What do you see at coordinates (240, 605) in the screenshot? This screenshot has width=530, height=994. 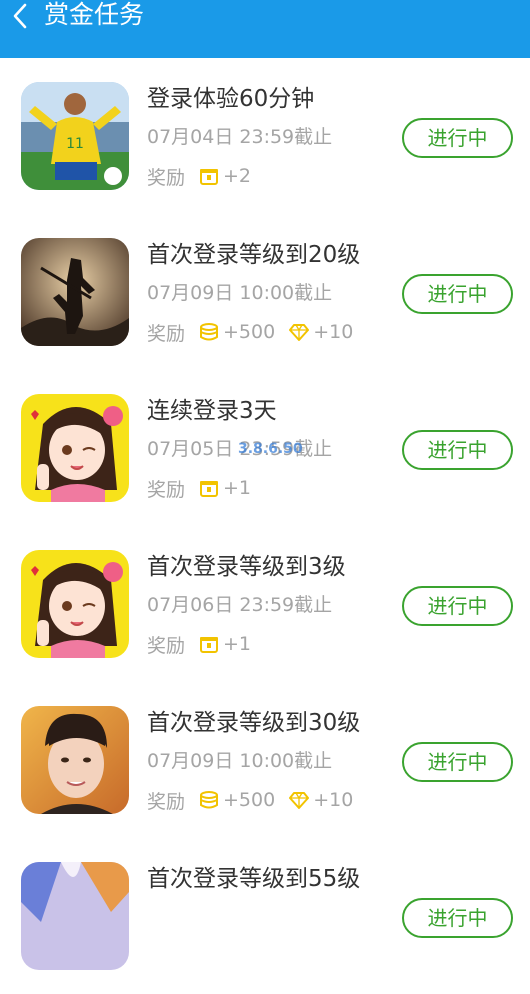 I see `task-deadline: 07月06日 23:59截止` at bounding box center [240, 605].